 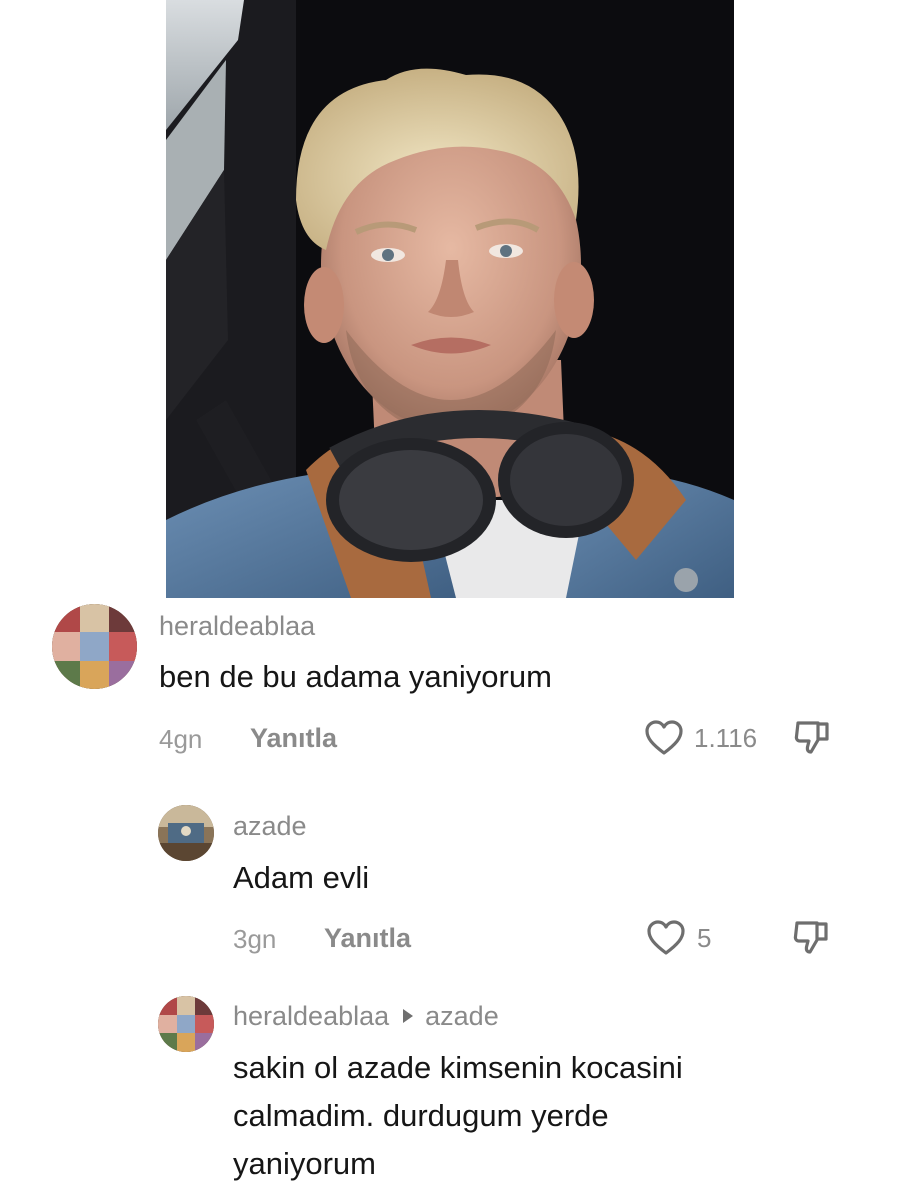 I want to click on comment-time: 3gn, so click(x=255, y=939).